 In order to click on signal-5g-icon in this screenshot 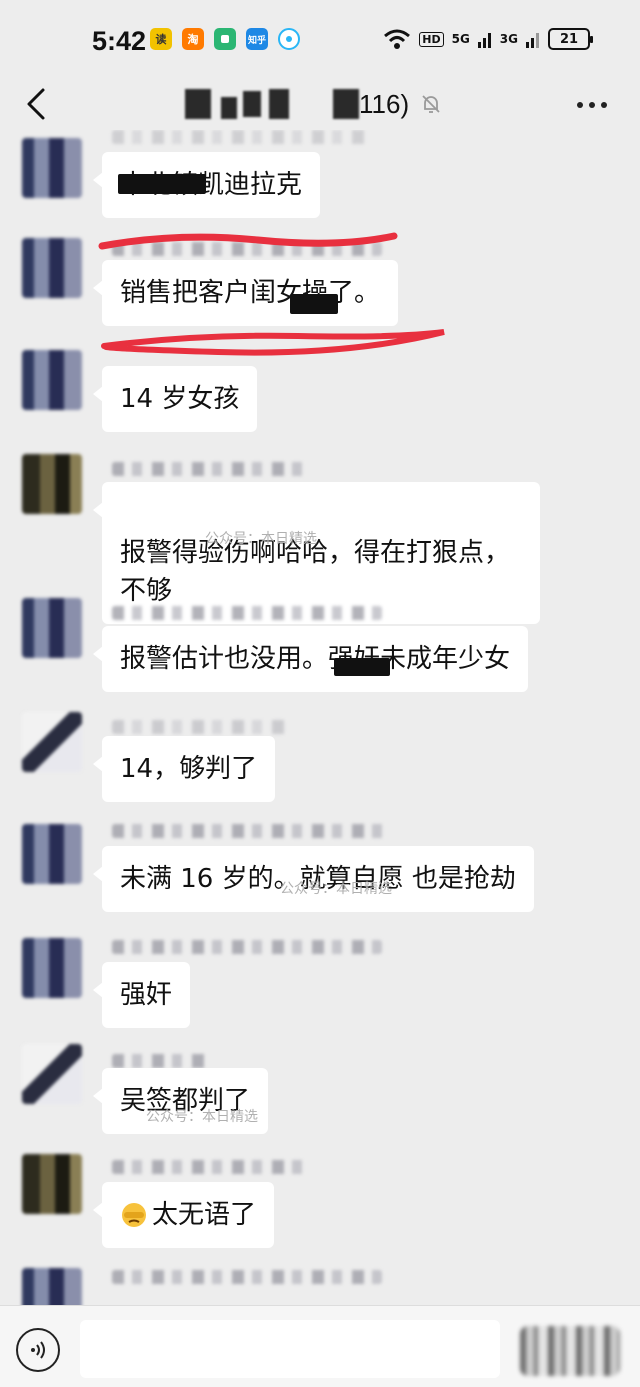, I will do `click(484, 40)`.